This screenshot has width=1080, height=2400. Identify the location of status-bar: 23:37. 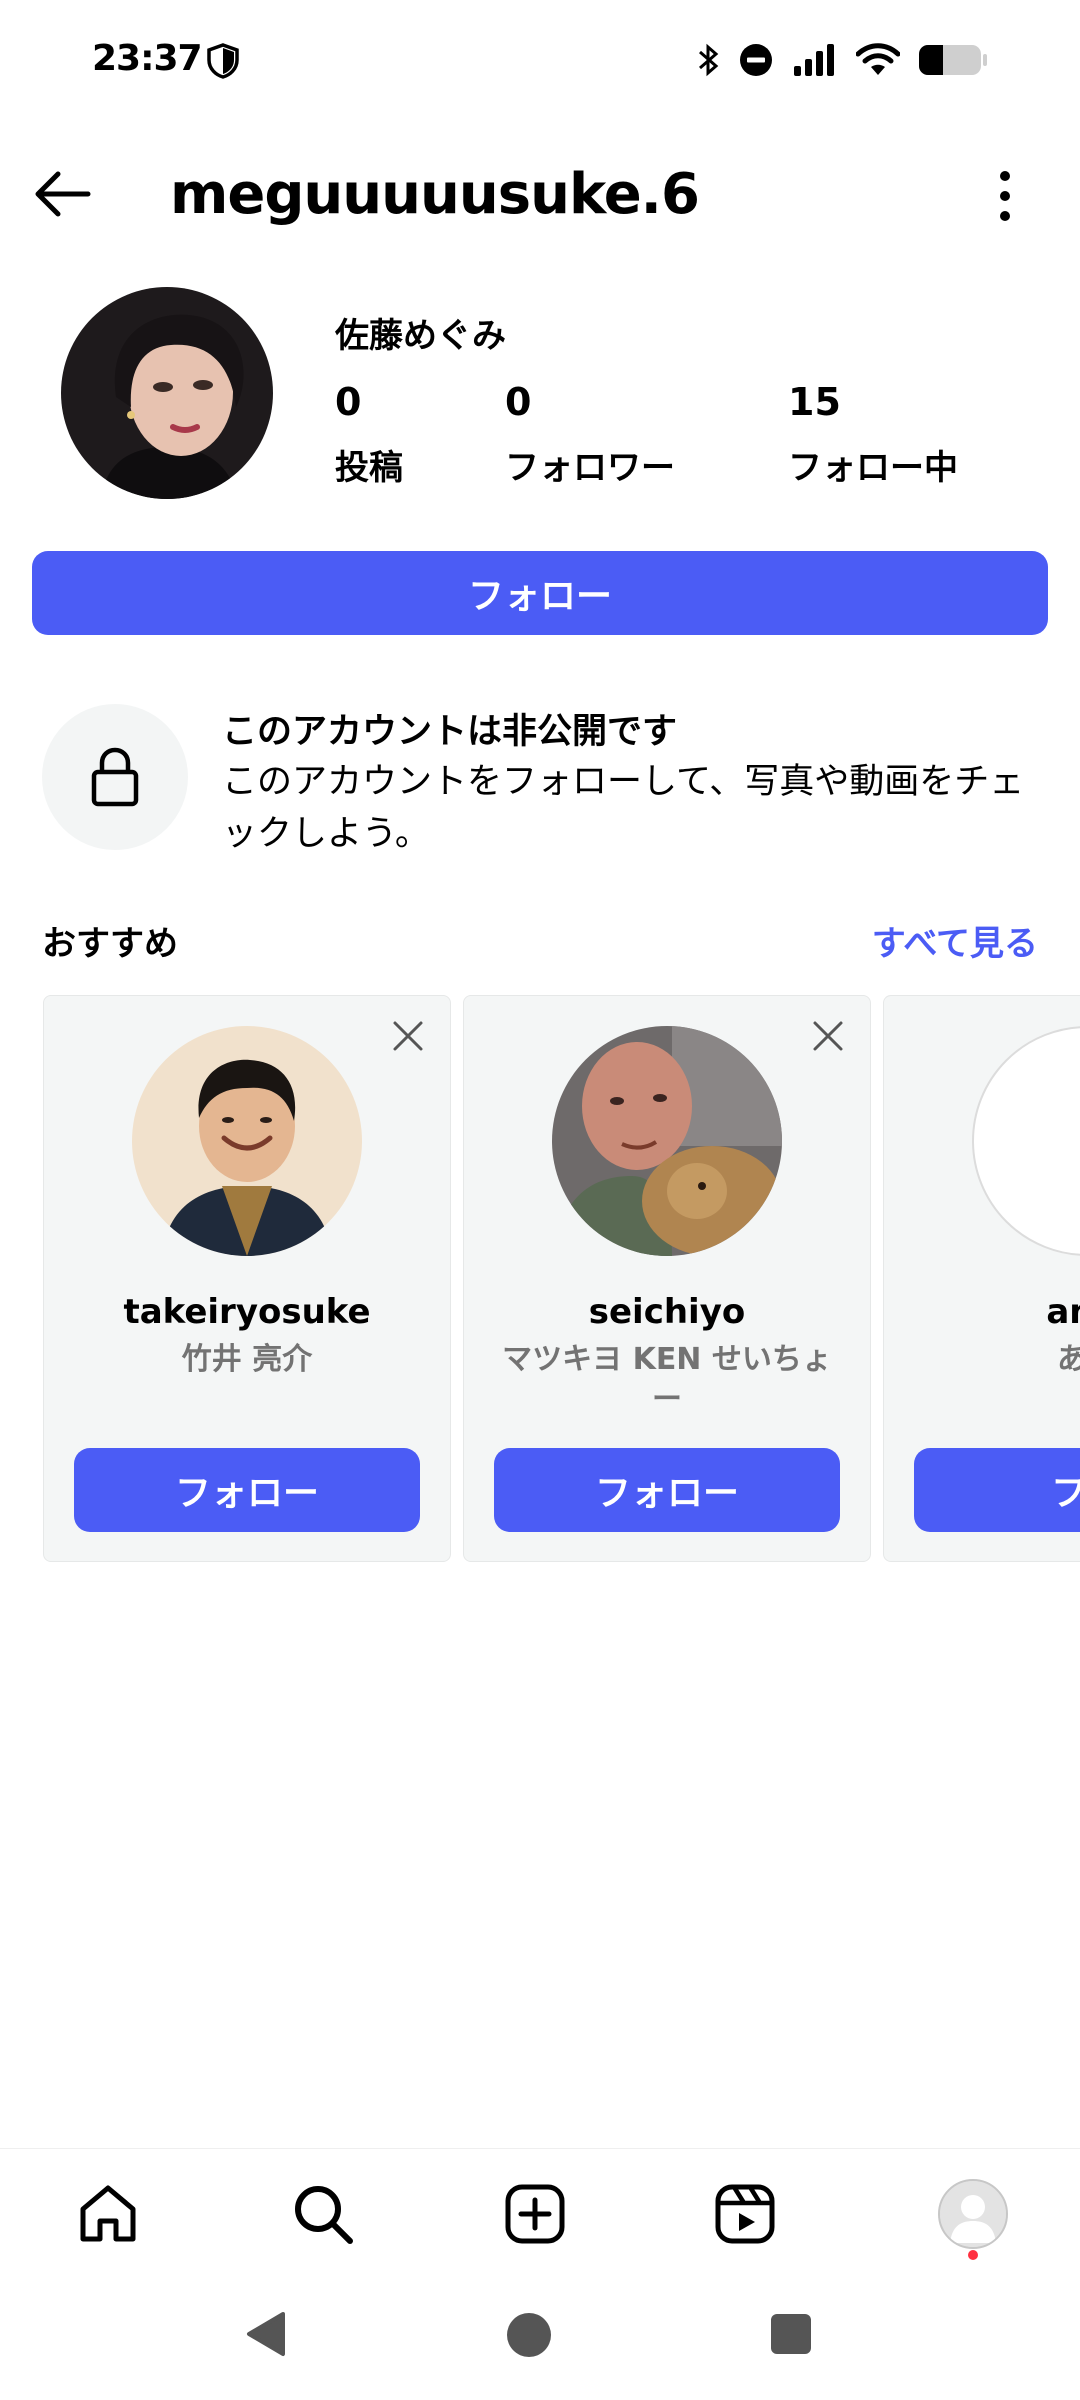
(540, 60).